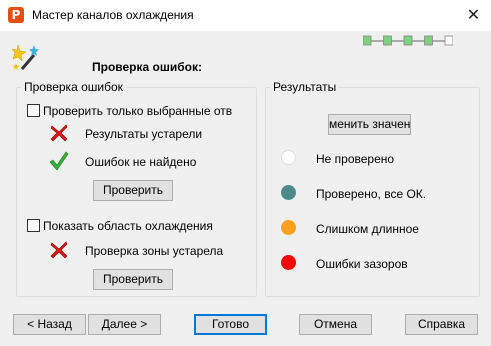 Image resolution: width=491 pixels, height=346 pixels. I want to click on check-zone-button: Проверить, so click(133, 279).